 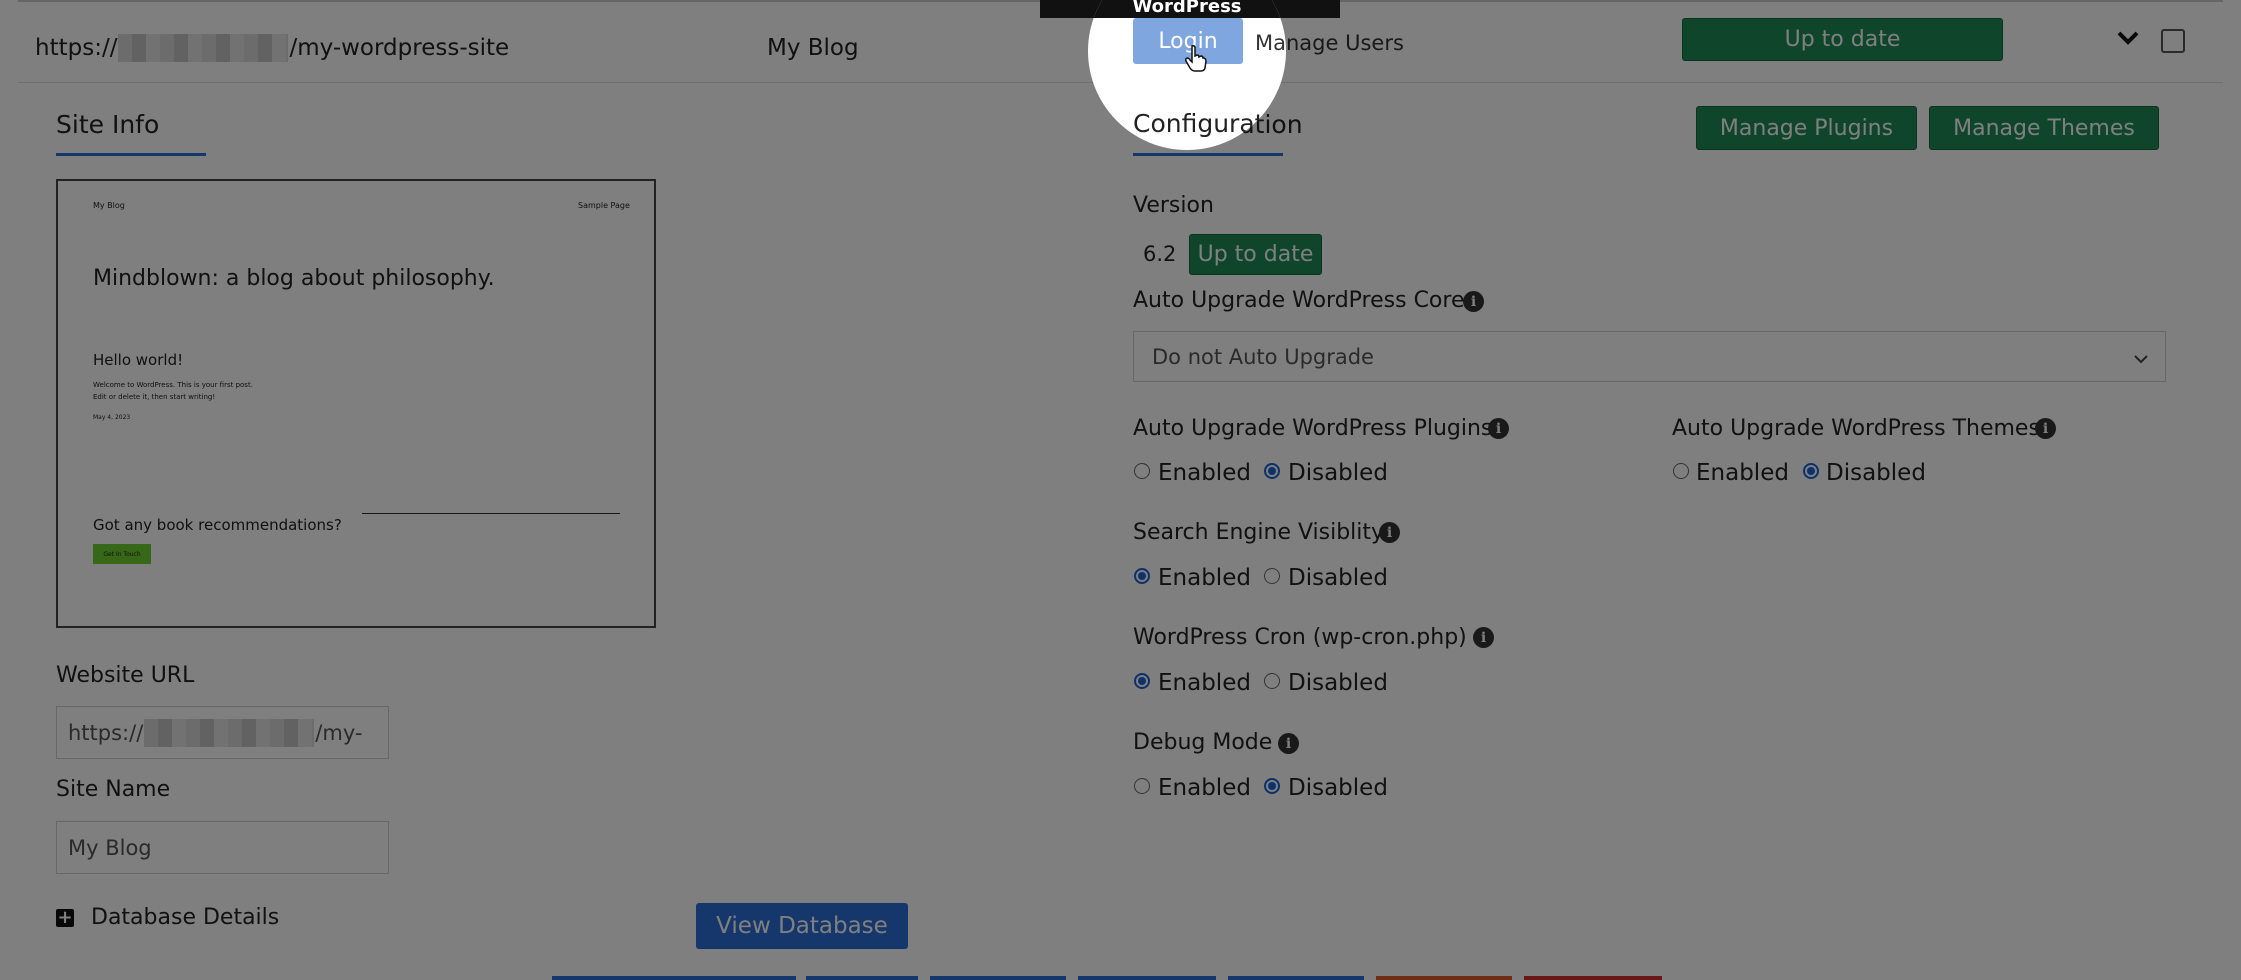 I want to click on preview-cta-text: Got any book recommendations?, so click(x=217, y=525).